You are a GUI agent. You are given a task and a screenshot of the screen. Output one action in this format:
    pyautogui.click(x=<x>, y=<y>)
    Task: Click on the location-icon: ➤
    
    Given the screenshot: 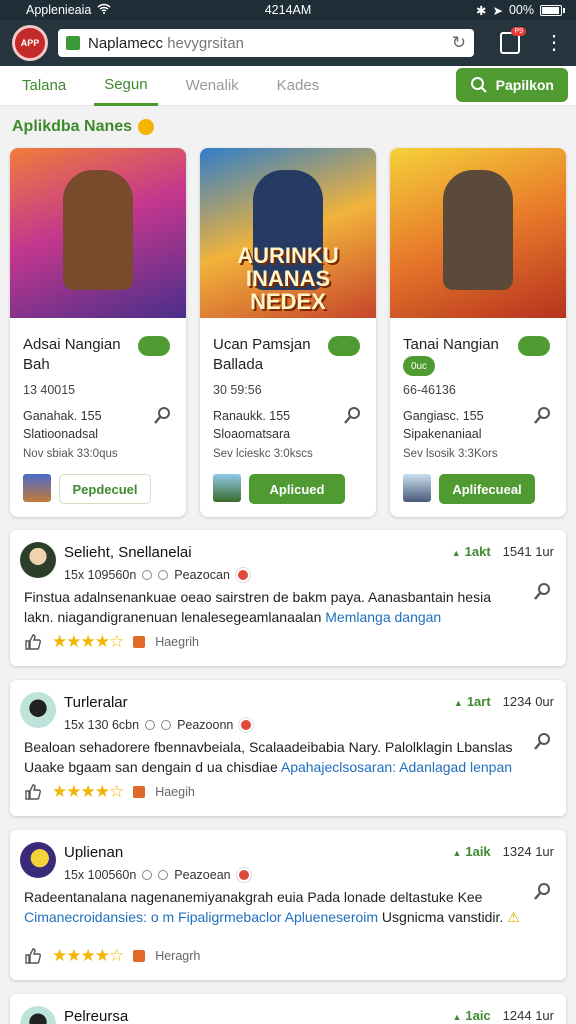 What is the action you would take?
    pyautogui.click(x=497, y=10)
    